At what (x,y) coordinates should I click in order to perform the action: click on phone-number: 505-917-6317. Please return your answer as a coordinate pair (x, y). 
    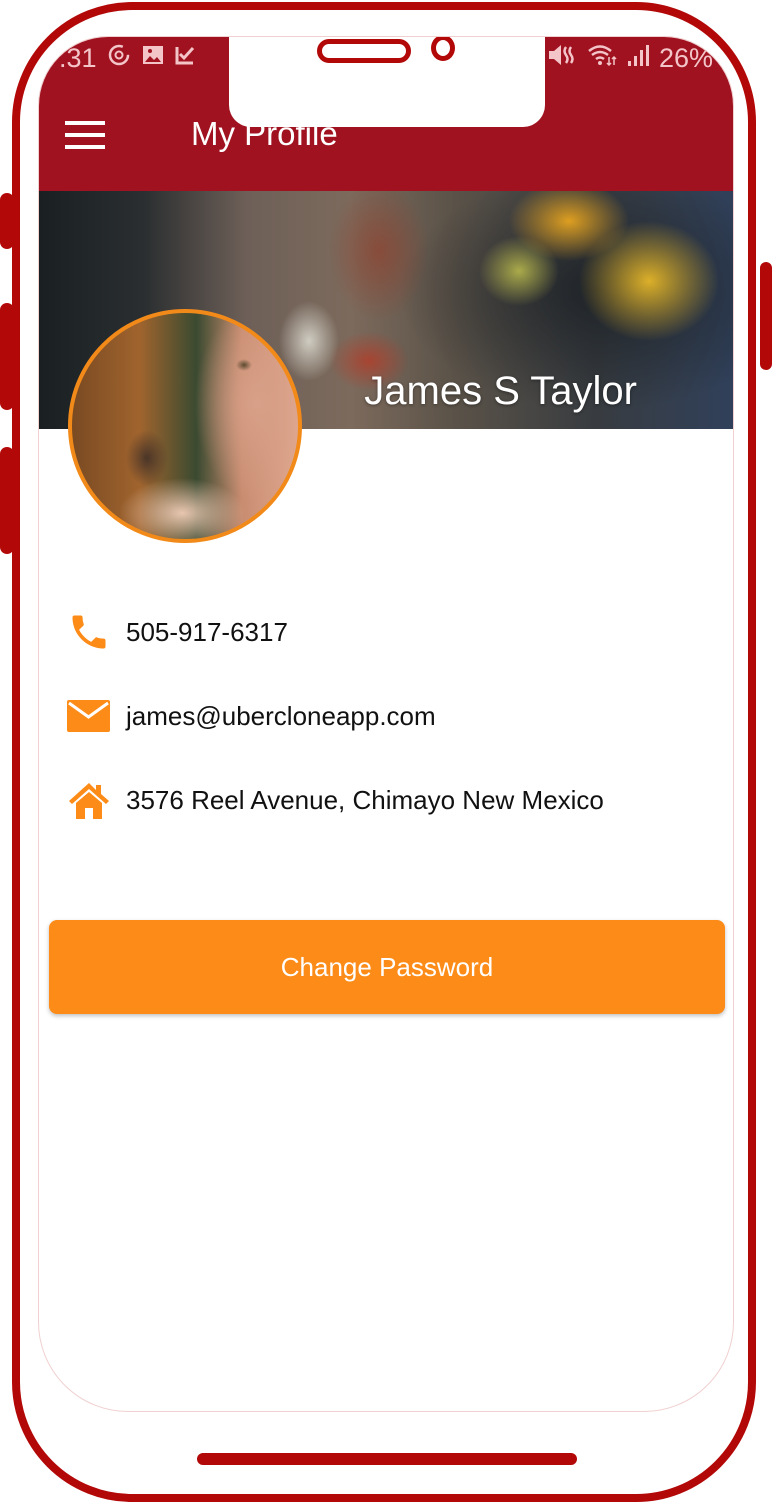
    Looking at the image, I should click on (207, 631).